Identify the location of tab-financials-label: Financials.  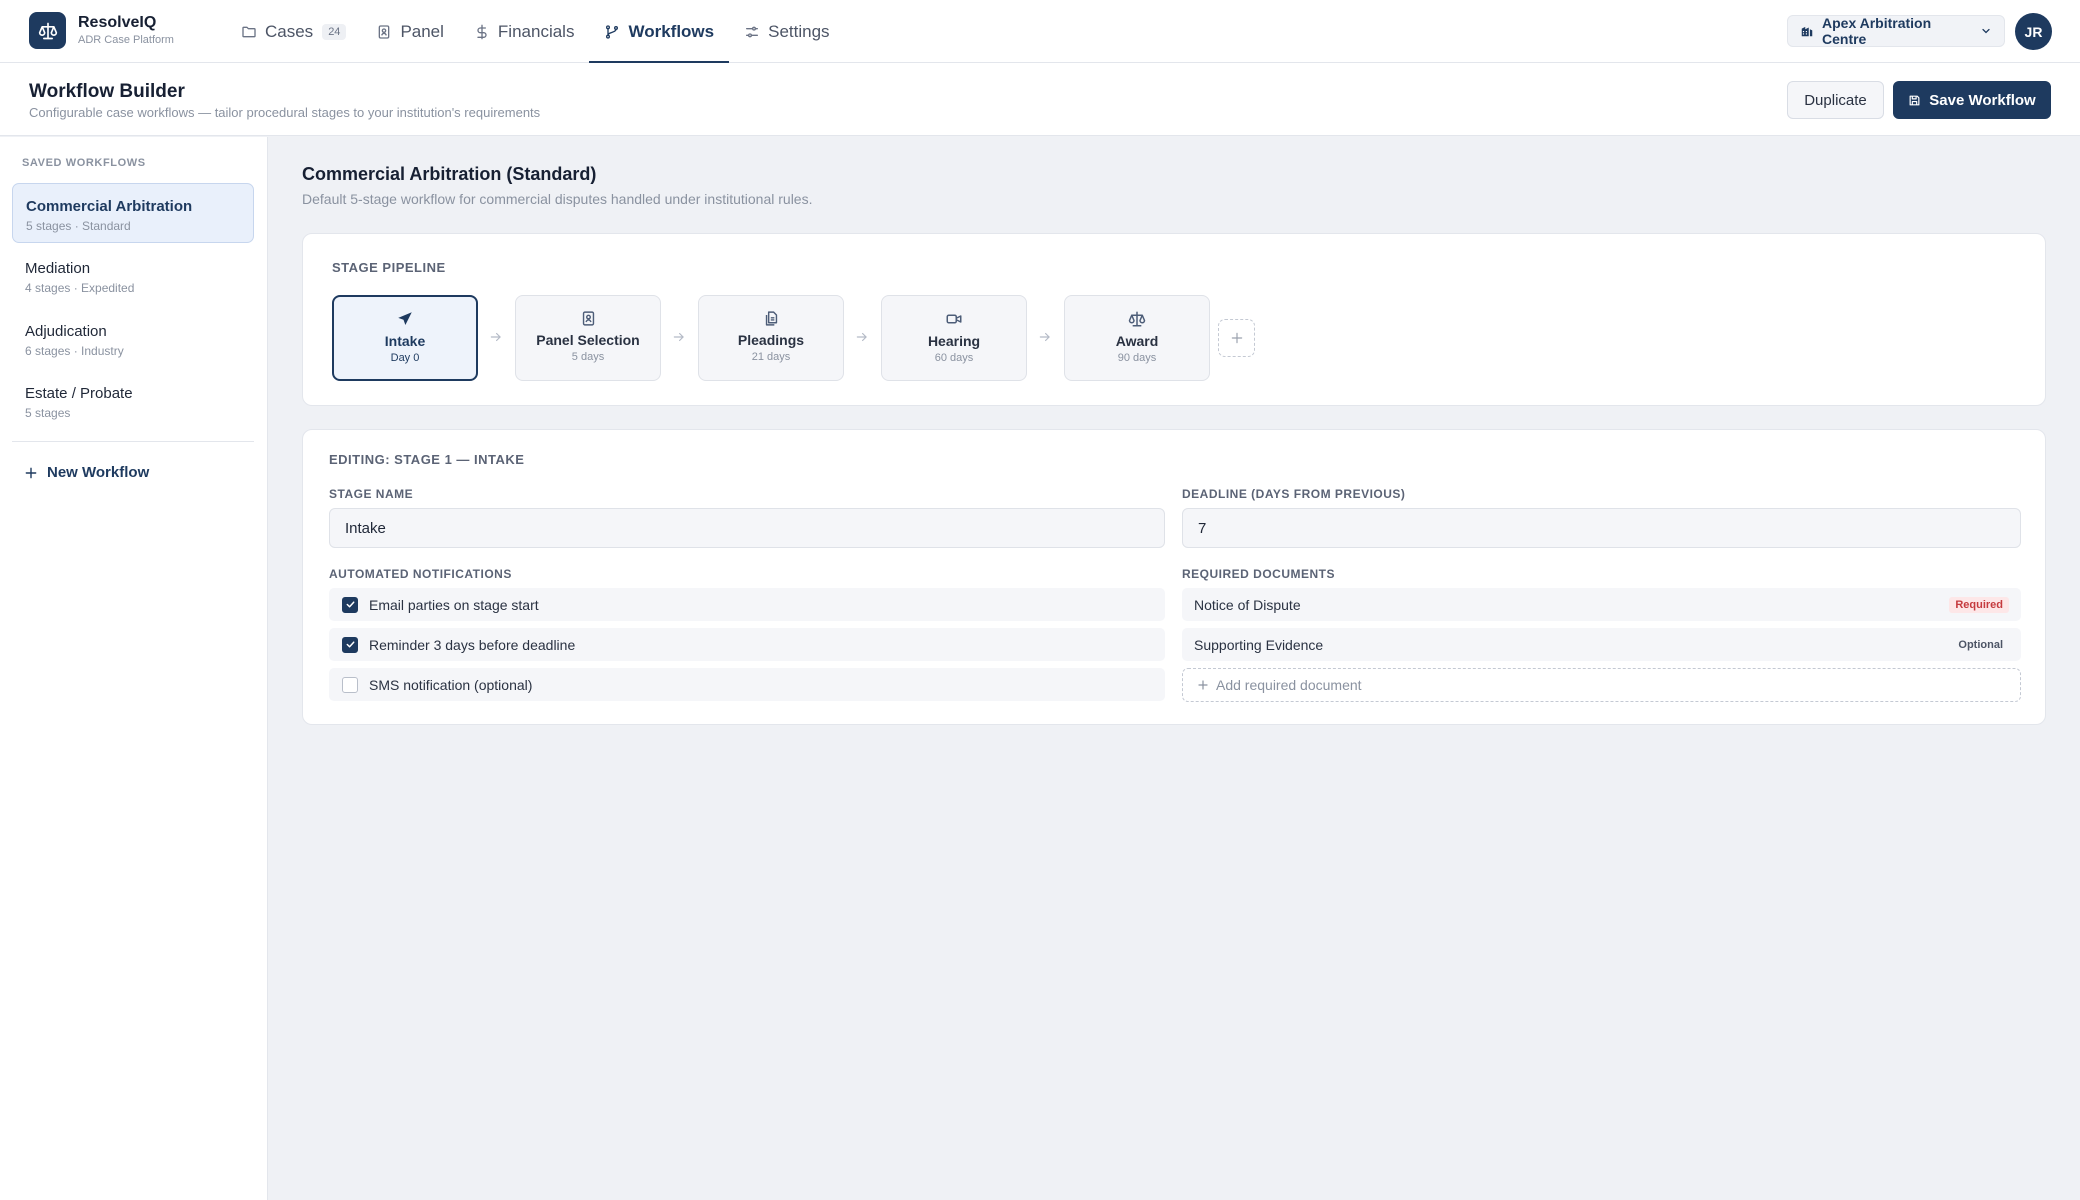
(536, 31).